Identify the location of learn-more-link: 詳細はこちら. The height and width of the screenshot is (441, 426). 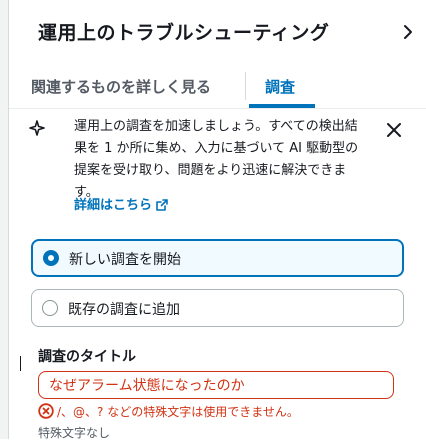
(121, 203).